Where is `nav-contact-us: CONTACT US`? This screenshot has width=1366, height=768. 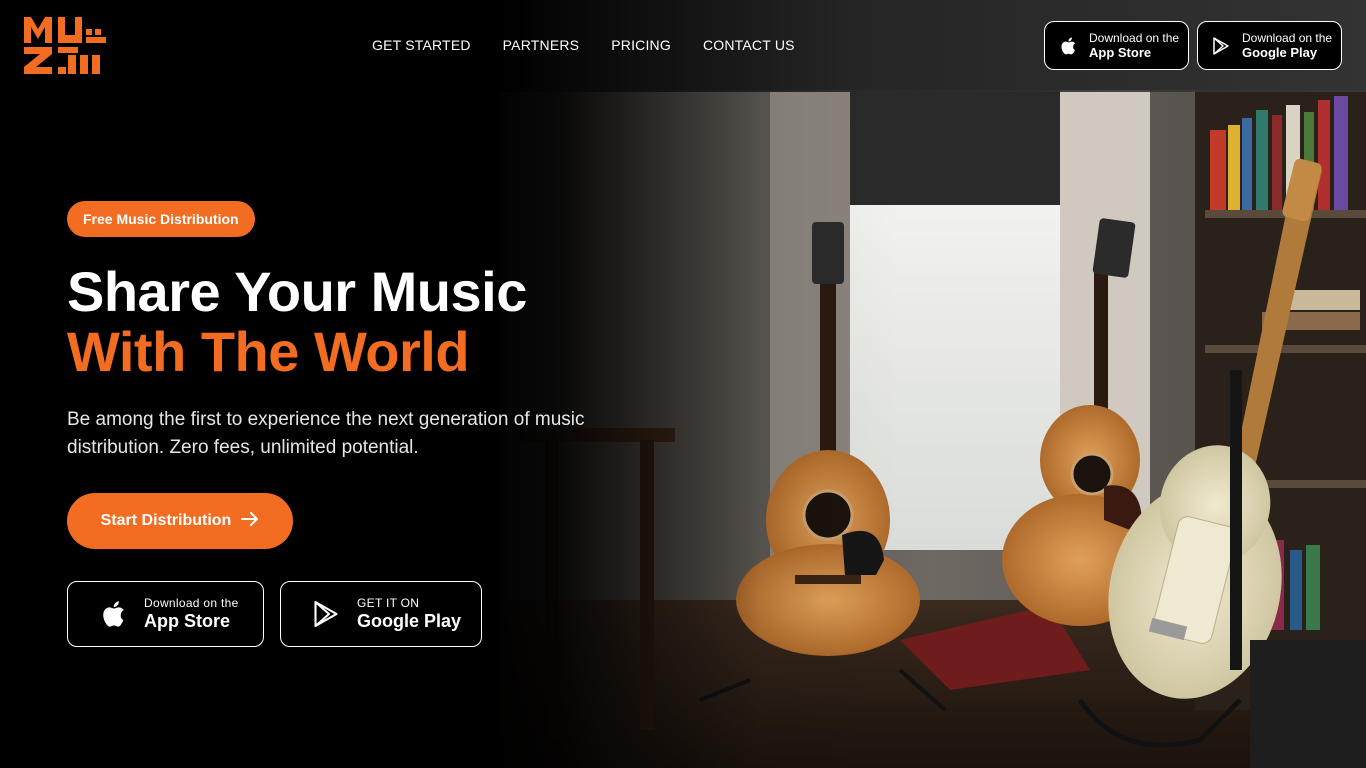
nav-contact-us: CONTACT US is located at coordinates (749, 45).